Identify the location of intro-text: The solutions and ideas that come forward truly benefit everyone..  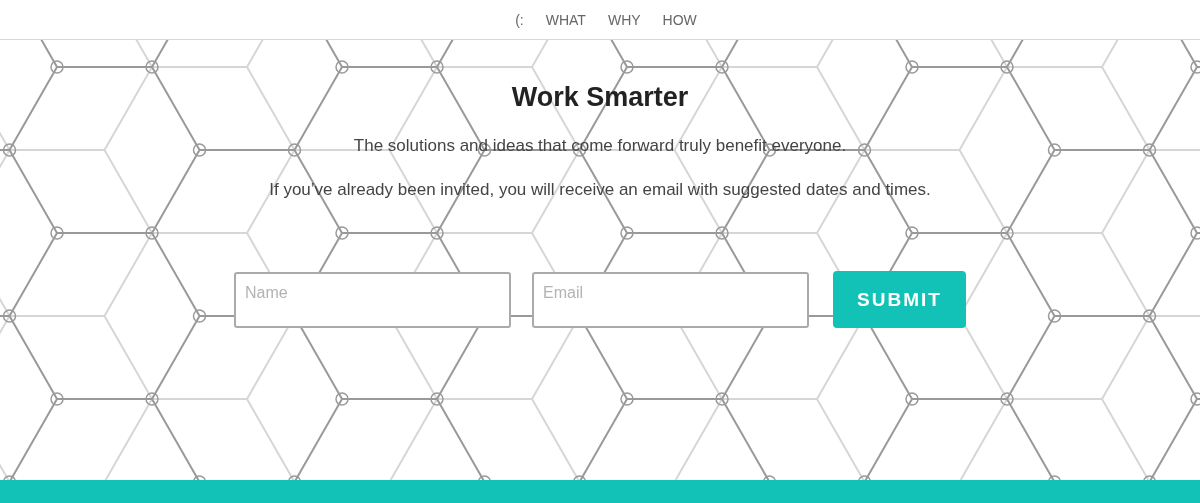
(600, 146).